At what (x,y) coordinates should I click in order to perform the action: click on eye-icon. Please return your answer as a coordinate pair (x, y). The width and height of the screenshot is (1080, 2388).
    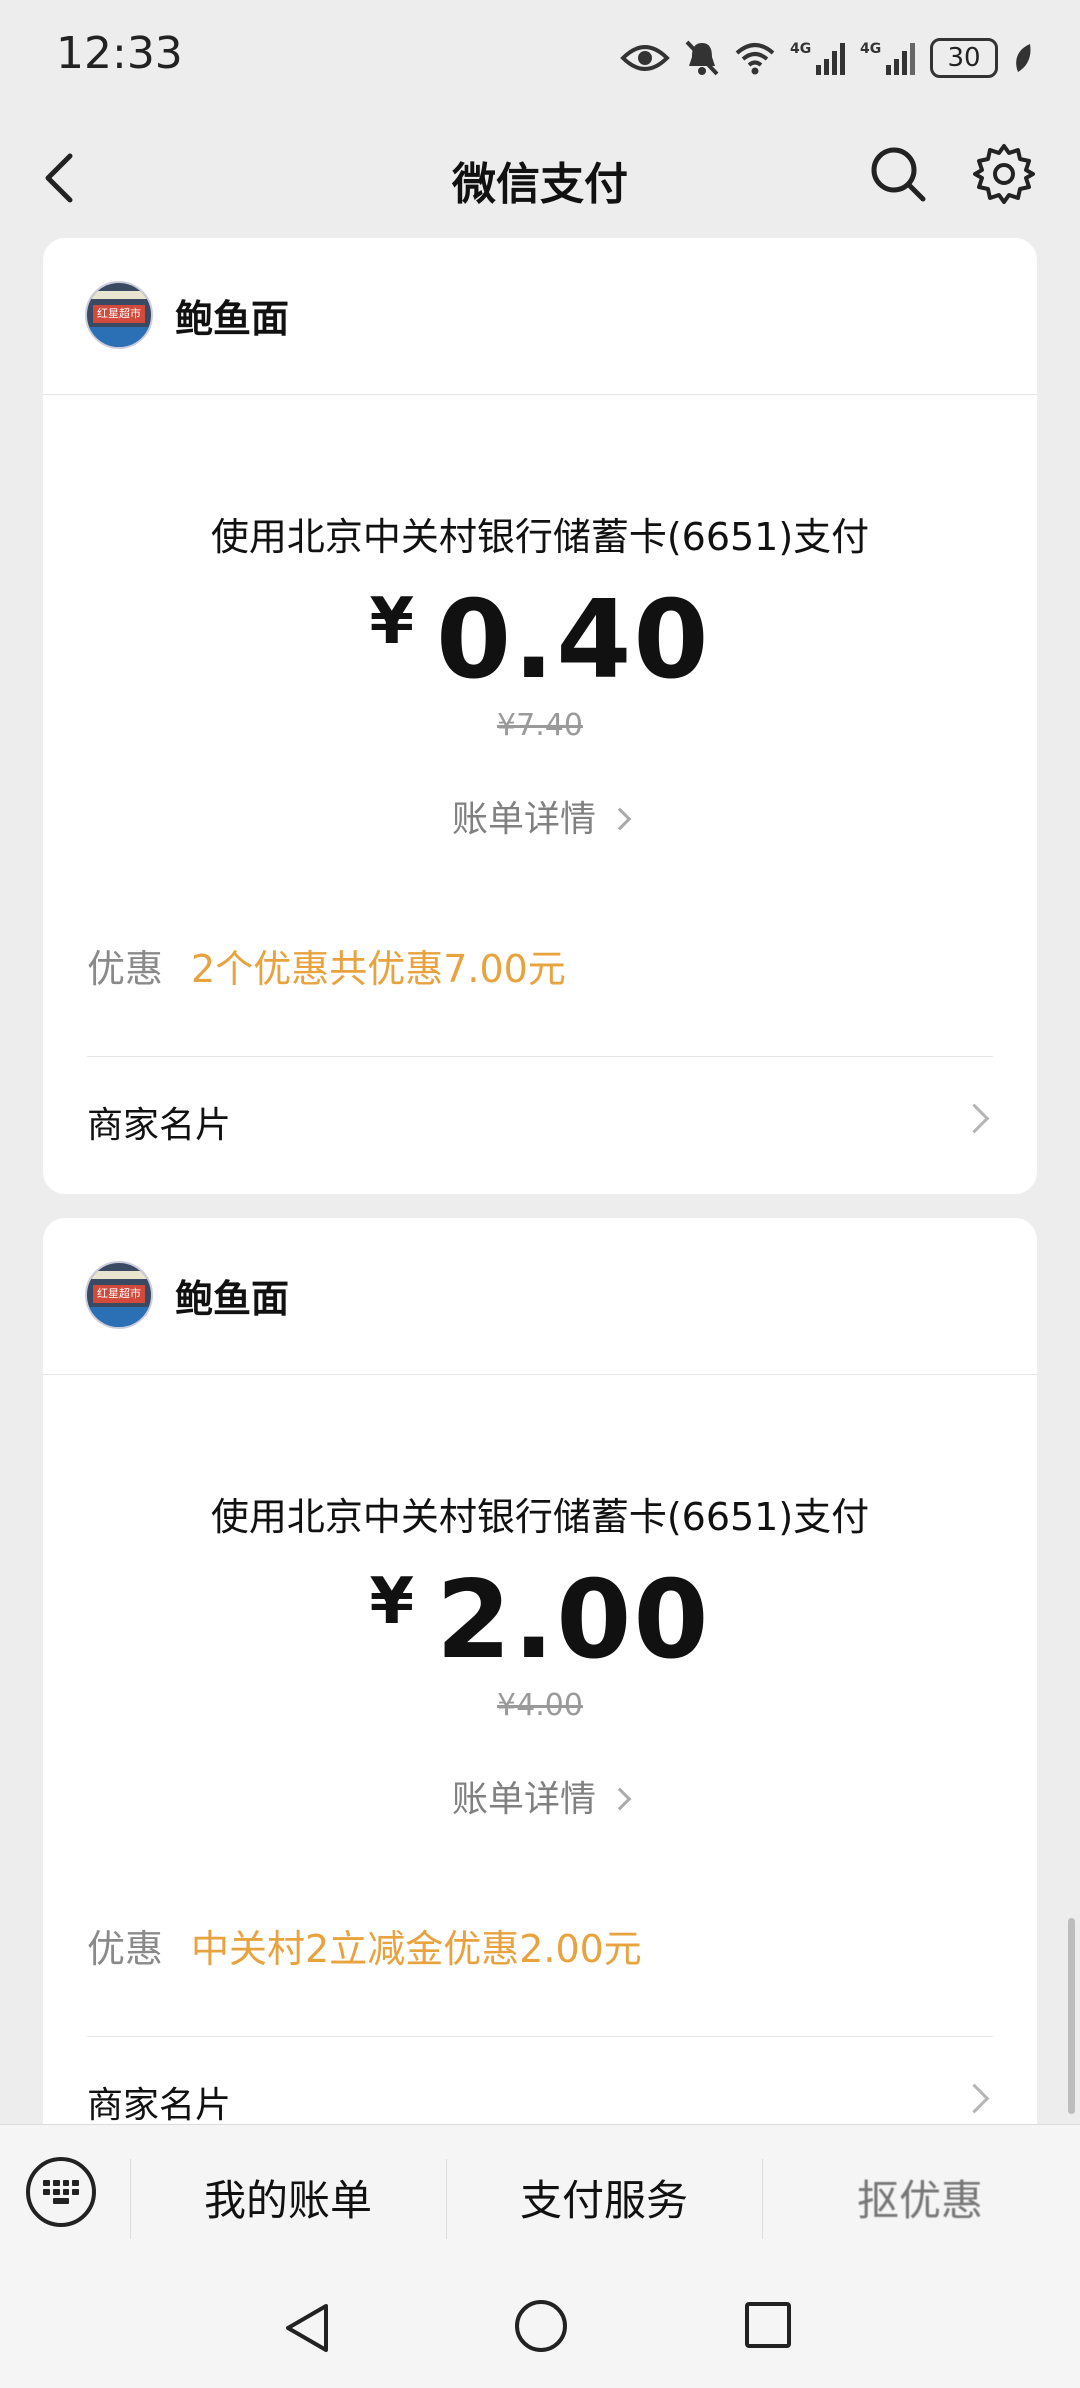
    Looking at the image, I should click on (645, 58).